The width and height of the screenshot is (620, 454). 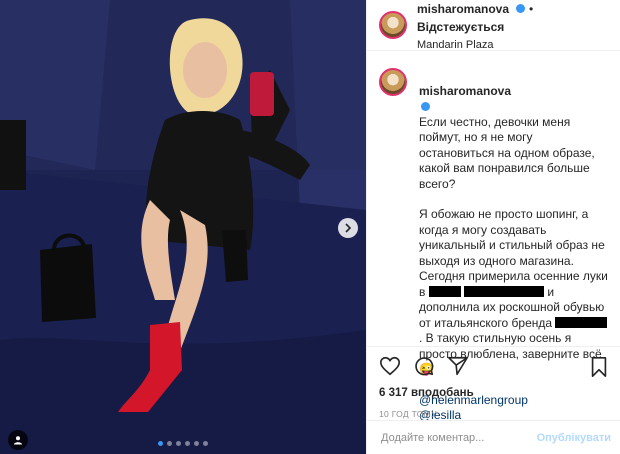 I want to click on next-photo-button, so click(x=348, y=228).